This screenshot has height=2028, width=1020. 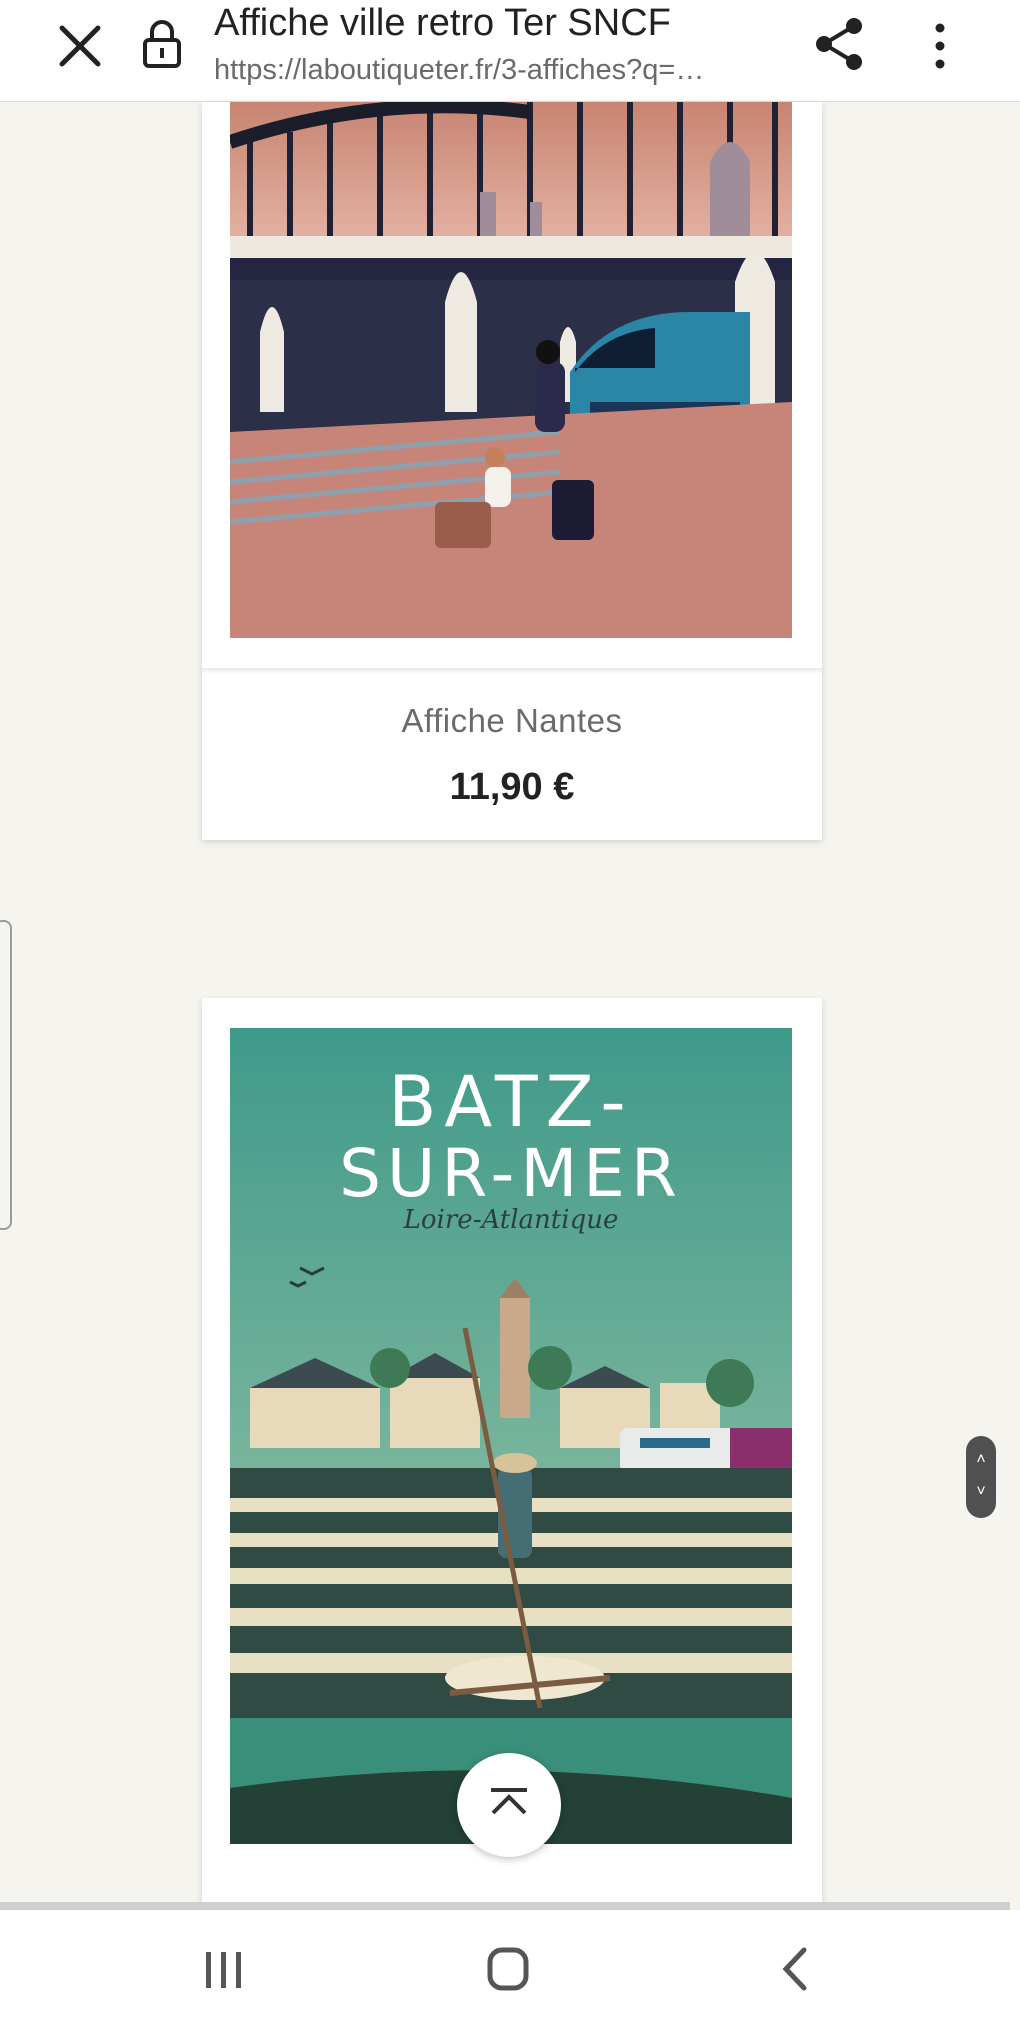 I want to click on back-to-top-button, so click(x=509, y=1805).